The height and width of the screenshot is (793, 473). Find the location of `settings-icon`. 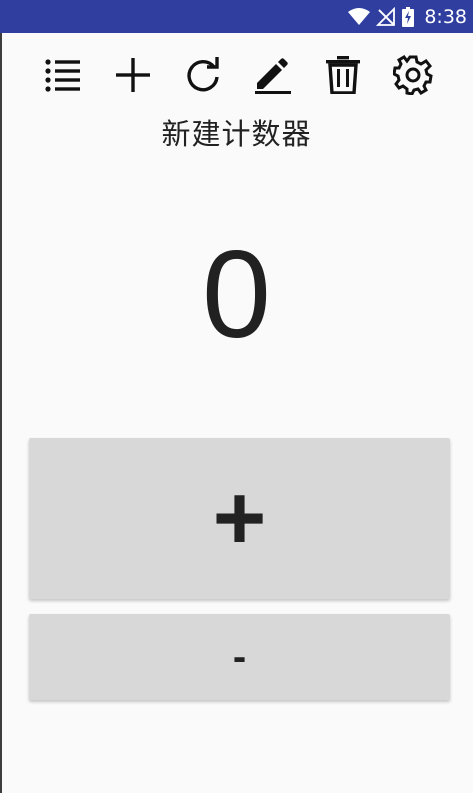

settings-icon is located at coordinates (413, 75).